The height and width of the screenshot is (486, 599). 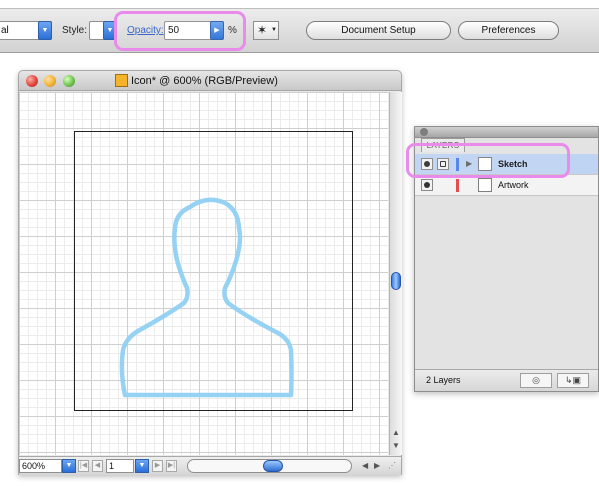 I want to click on previous-artboard-icon: ◀, so click(x=97, y=466).